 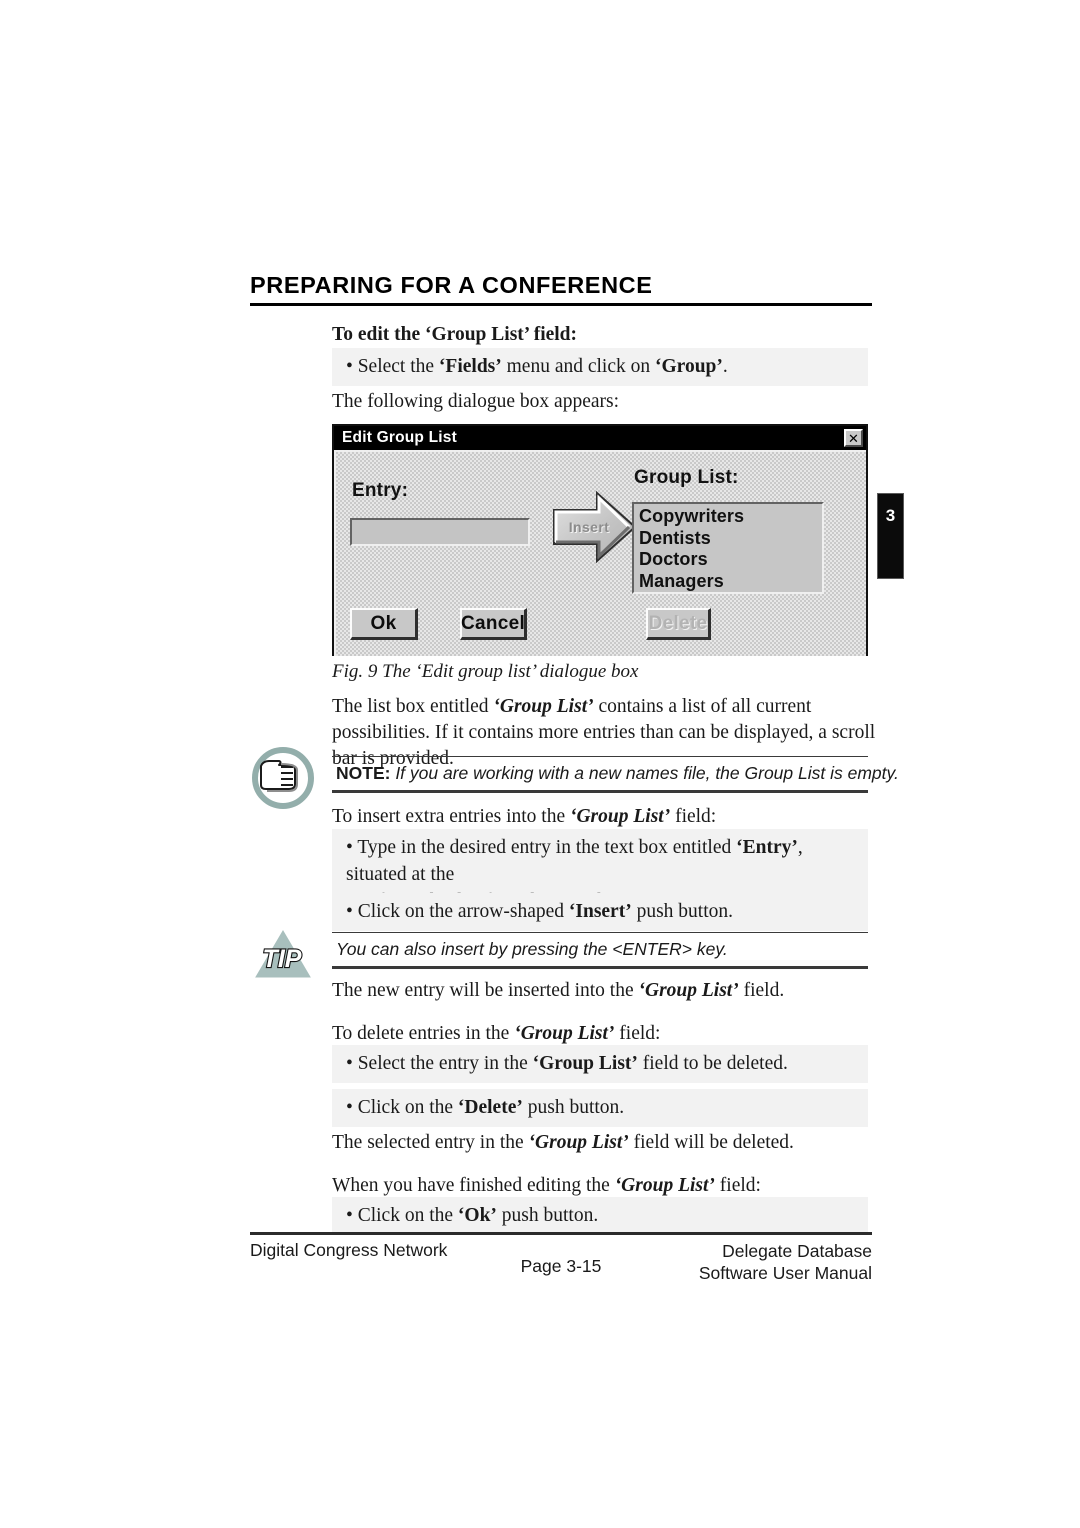 What do you see at coordinates (767, 847) in the screenshot?
I see `bullet-type-em: ‘Entry’` at bounding box center [767, 847].